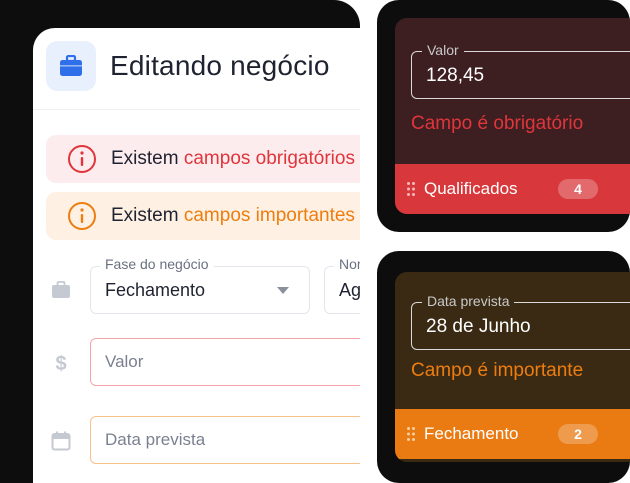 The image size is (630, 483). What do you see at coordinates (225, 362) in the screenshot?
I see `value-input: Valor` at bounding box center [225, 362].